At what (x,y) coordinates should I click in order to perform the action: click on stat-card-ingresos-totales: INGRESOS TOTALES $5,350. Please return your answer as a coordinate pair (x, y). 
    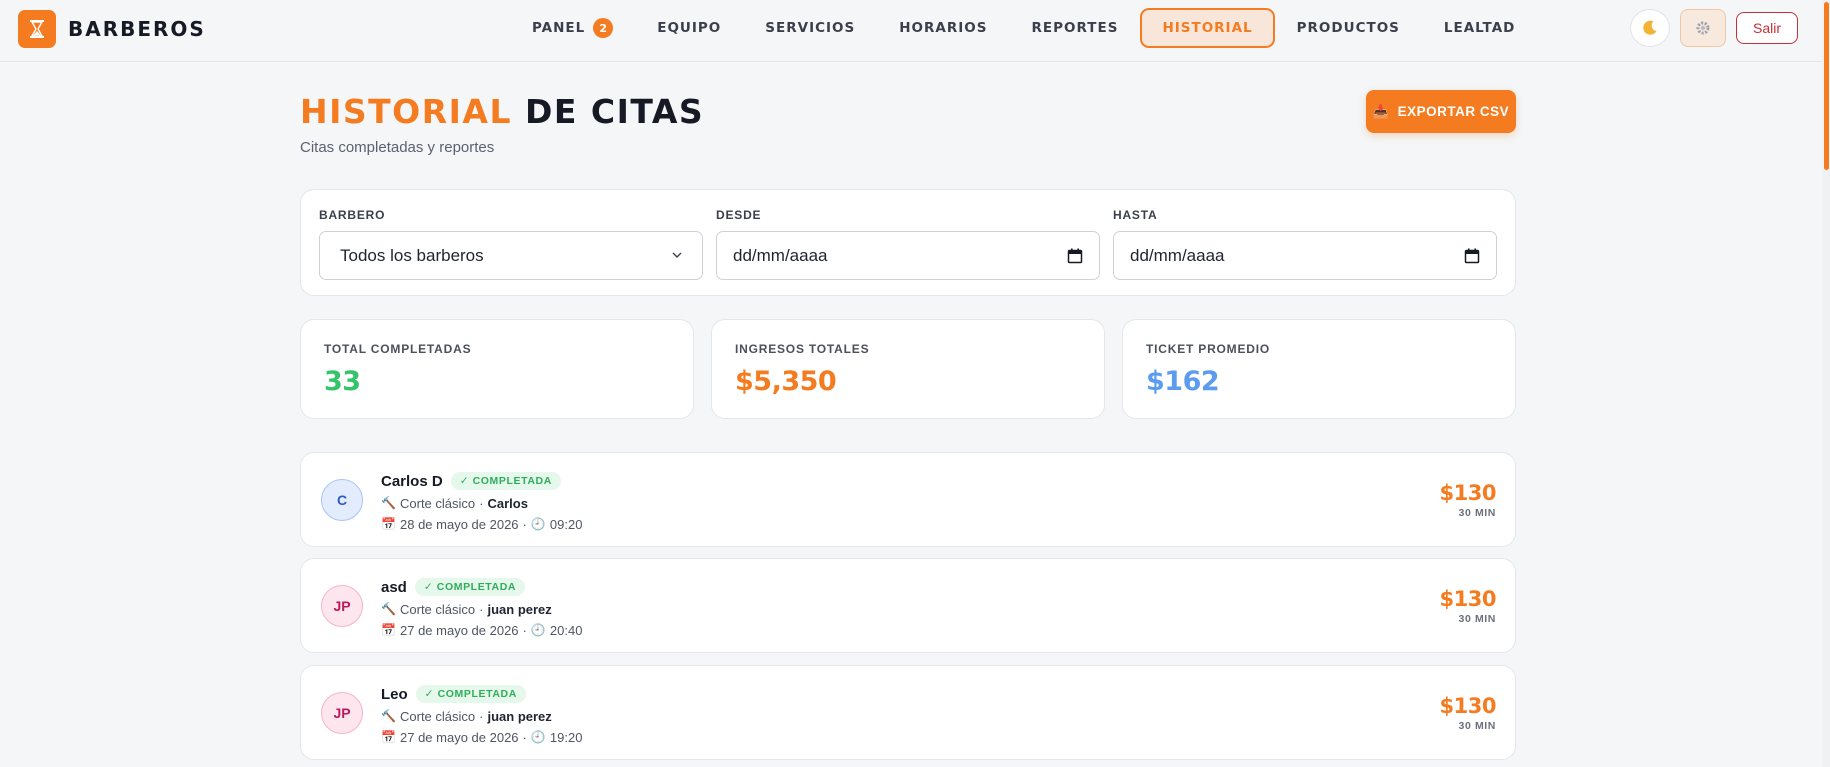
    Looking at the image, I should click on (908, 369).